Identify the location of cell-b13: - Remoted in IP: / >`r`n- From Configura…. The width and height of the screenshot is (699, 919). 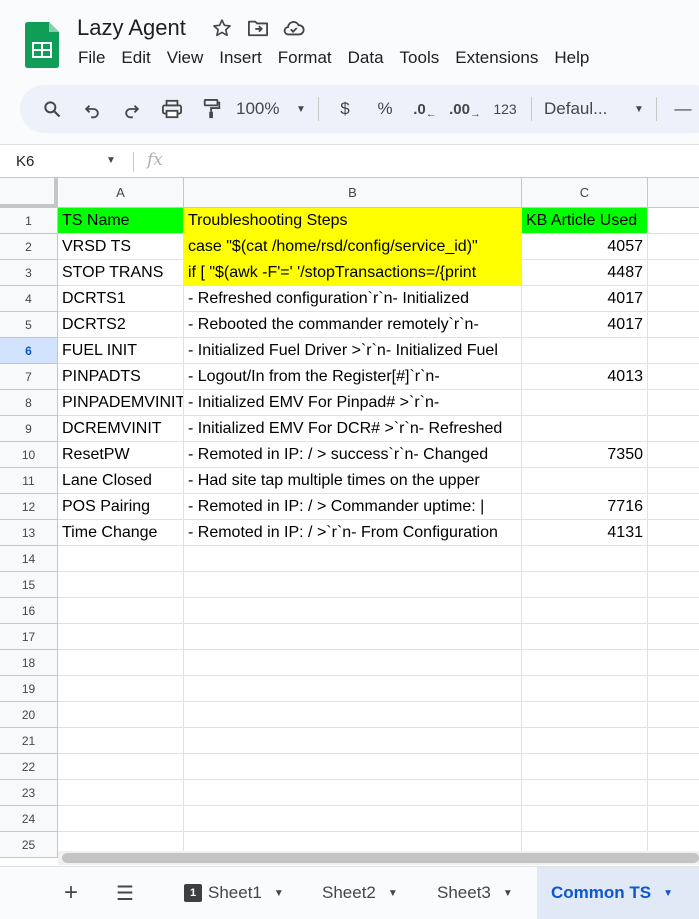
(353, 533).